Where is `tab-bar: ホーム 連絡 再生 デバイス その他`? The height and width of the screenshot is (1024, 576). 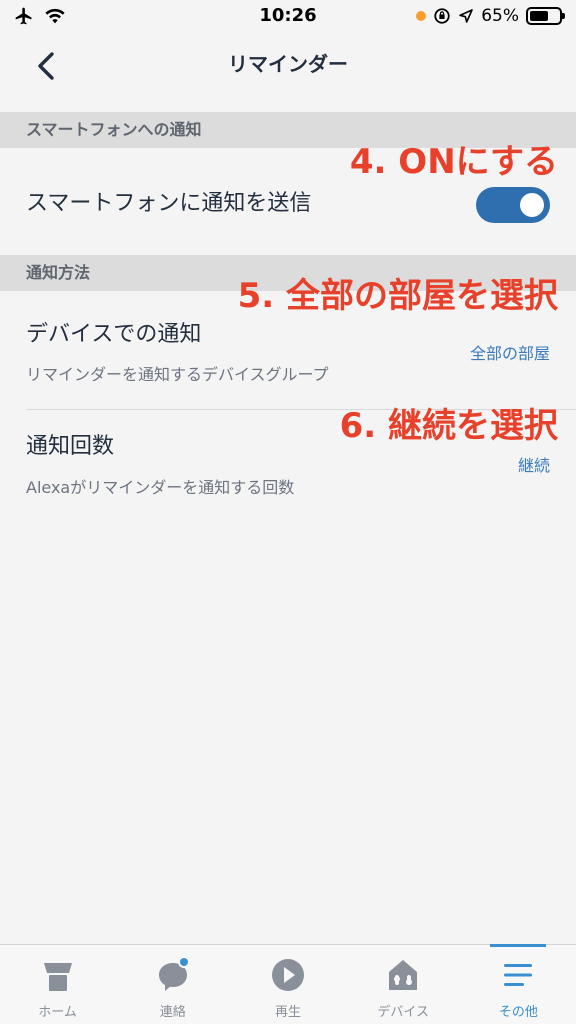
tab-bar: ホーム 連絡 再生 デバイス その他 is located at coordinates (288, 984).